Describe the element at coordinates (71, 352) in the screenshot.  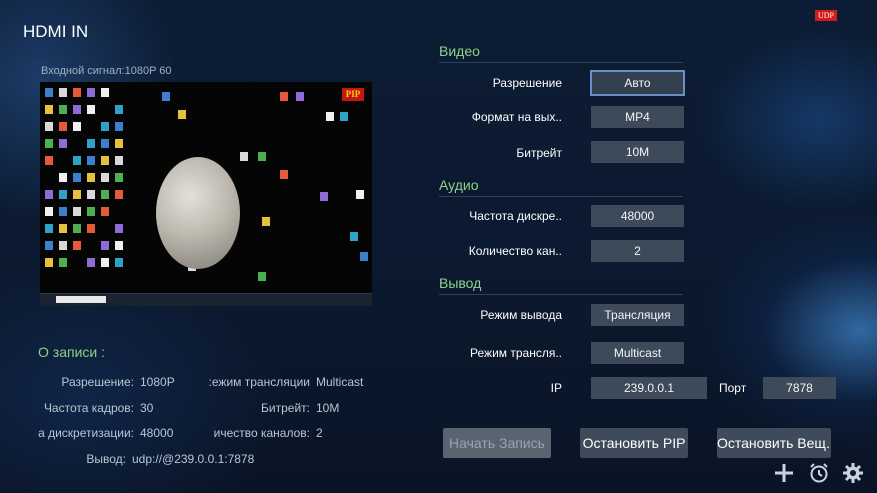
I see `record-info-title: О записи :` at that location.